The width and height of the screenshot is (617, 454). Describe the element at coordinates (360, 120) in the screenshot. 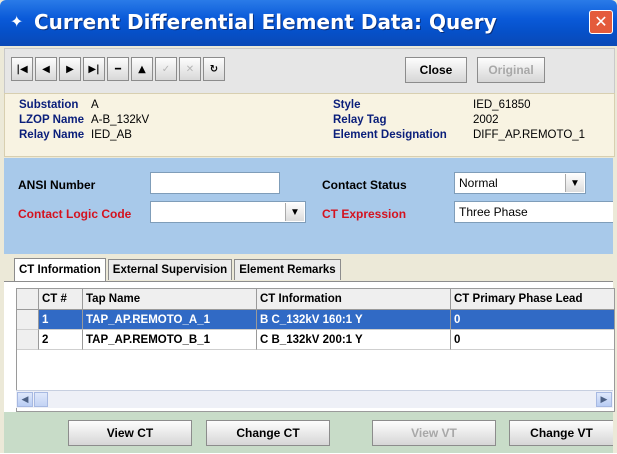

I see `relay-tag-label: Relay Tag` at that location.